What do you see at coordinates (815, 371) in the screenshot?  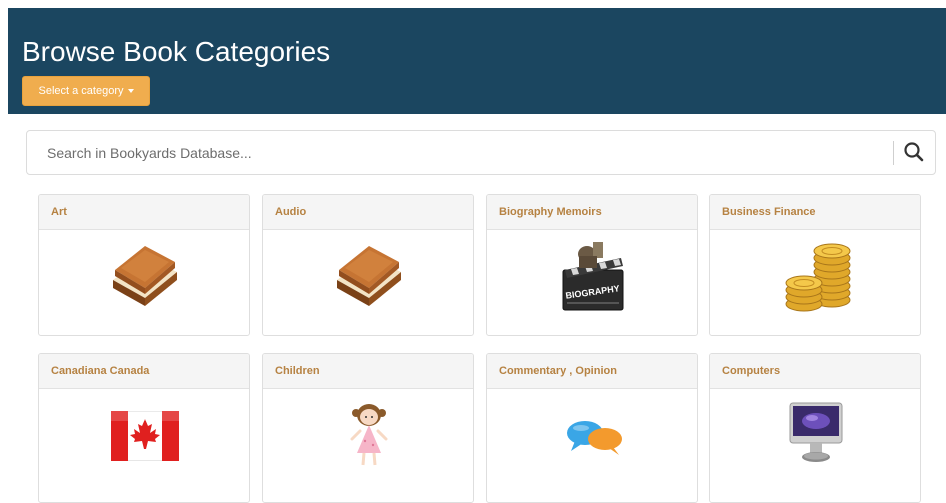 I see `category-card-title: Computers` at bounding box center [815, 371].